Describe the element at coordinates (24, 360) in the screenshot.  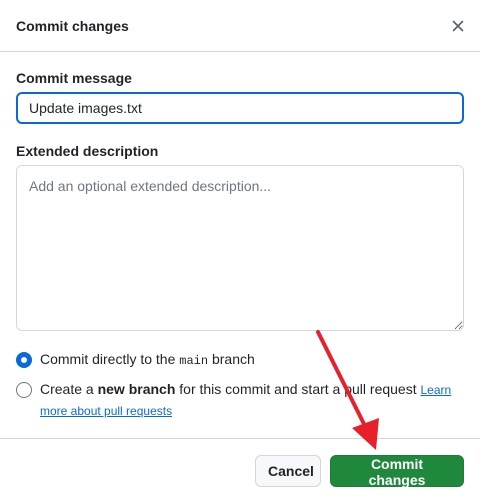
I see `commit-directly-radio` at that location.